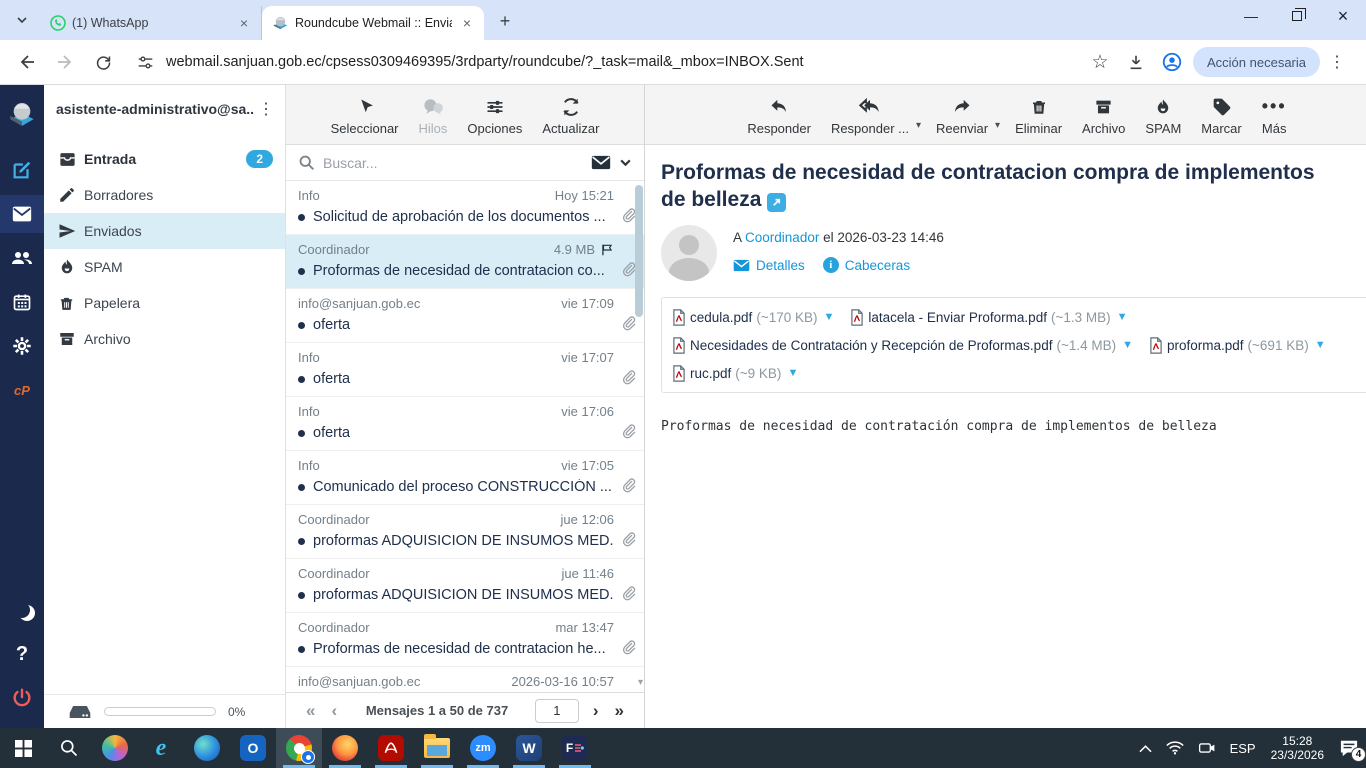  What do you see at coordinates (115, 748) in the screenshot?
I see `taskbar-copilot` at bounding box center [115, 748].